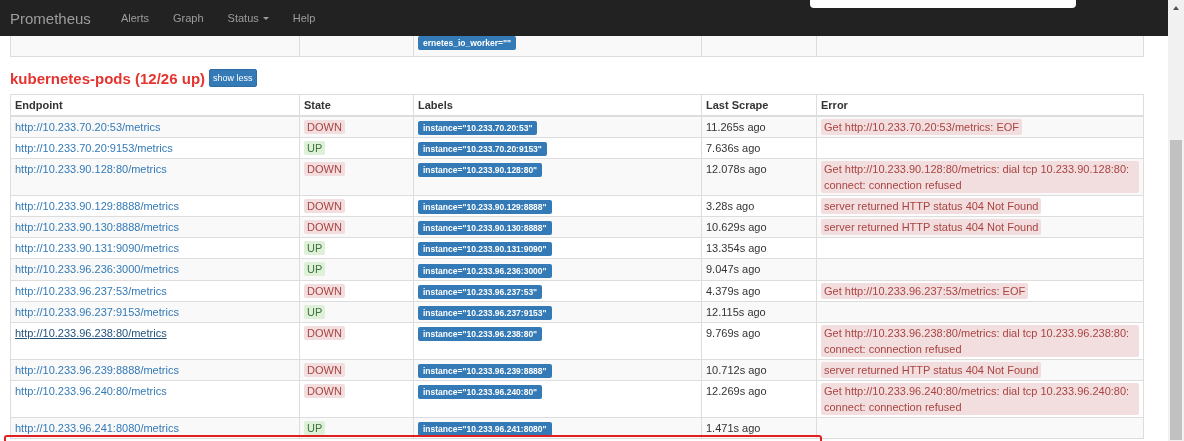 This screenshot has width=1184, height=441. I want to click on nav-link: Alerts, so click(134, 18).